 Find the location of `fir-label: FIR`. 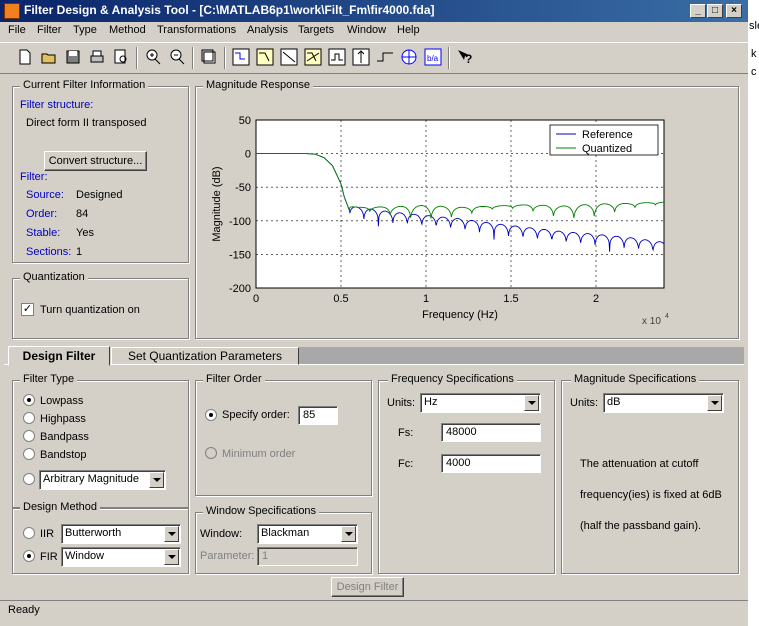

fir-label: FIR is located at coordinates (49, 557).